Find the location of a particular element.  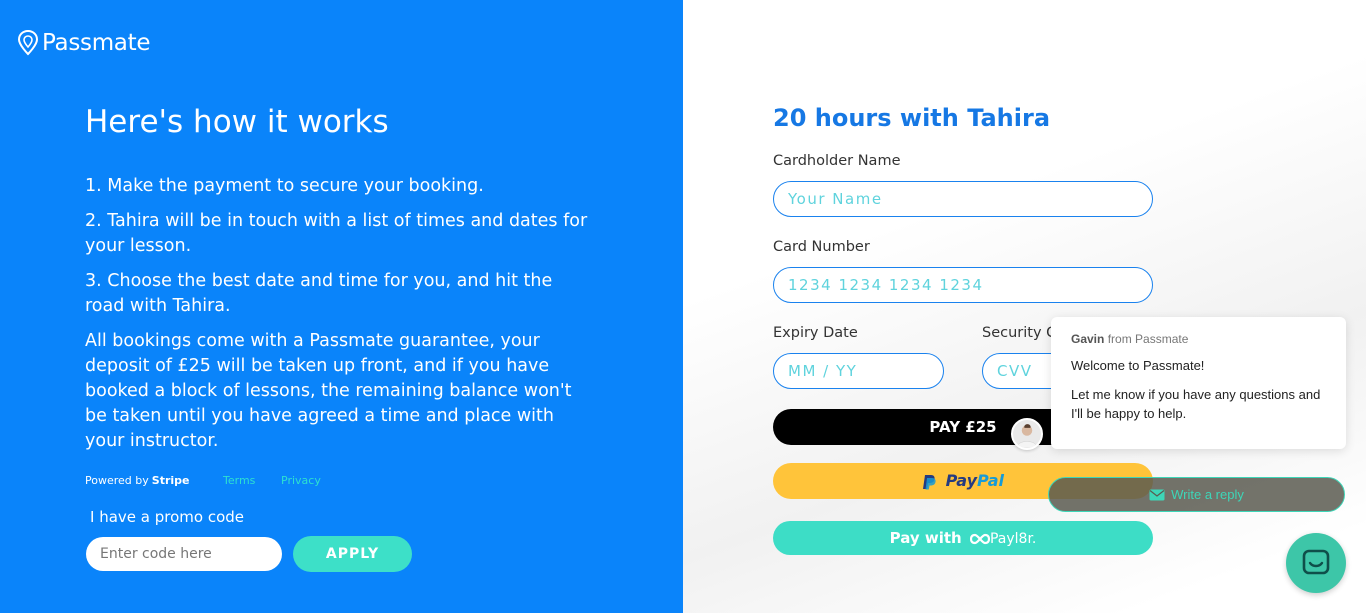

write-reply-button: Write a reply is located at coordinates (1196, 494).